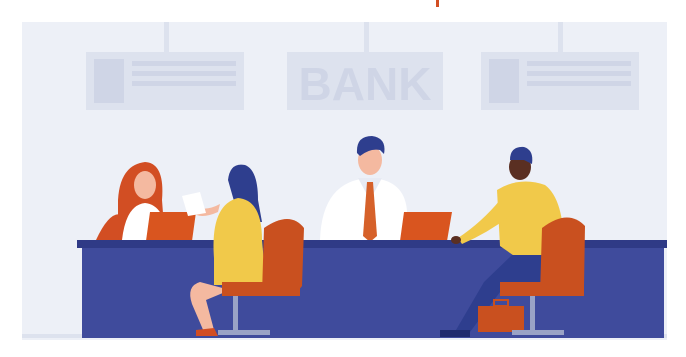  What do you see at coordinates (437, 3) in the screenshot?
I see `top-marker` at bounding box center [437, 3].